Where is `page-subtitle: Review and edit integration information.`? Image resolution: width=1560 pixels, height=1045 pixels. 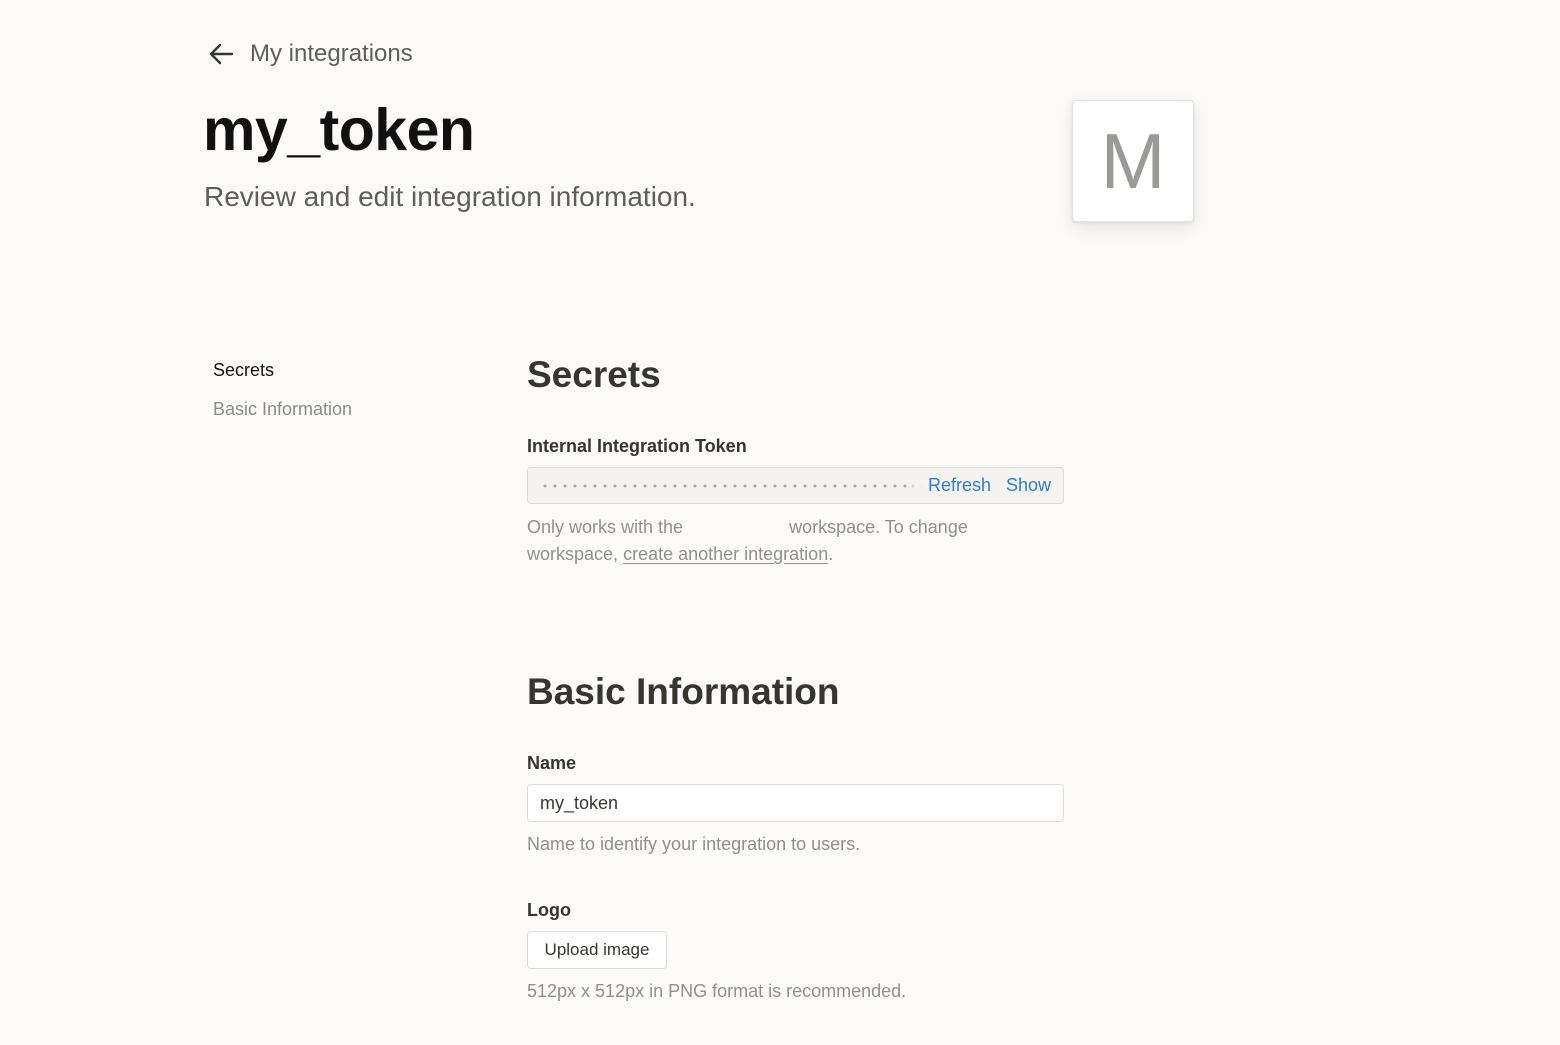
page-subtitle: Review and edit integration information. is located at coordinates (450, 196).